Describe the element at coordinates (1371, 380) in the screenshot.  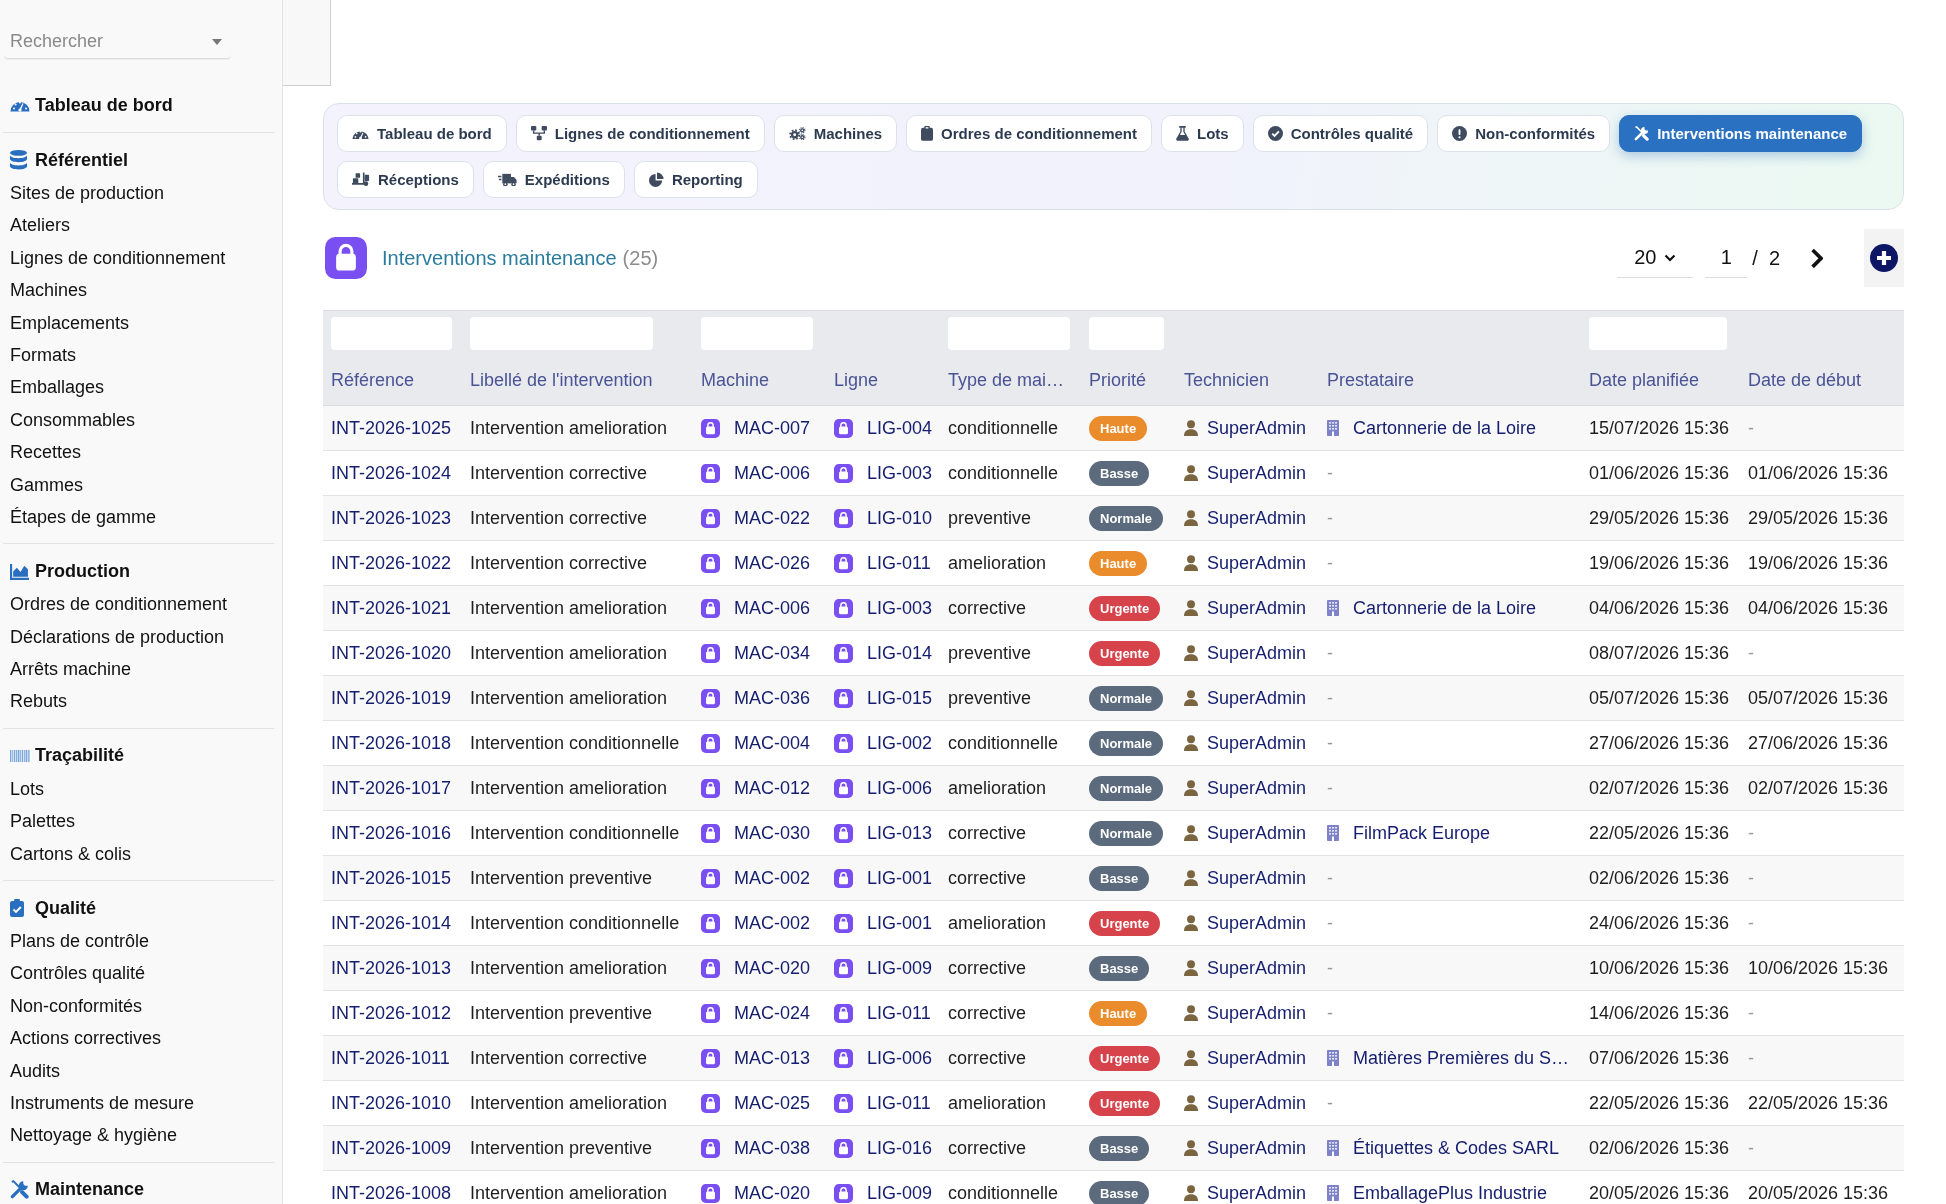
I see `column-header: Prestataire` at that location.